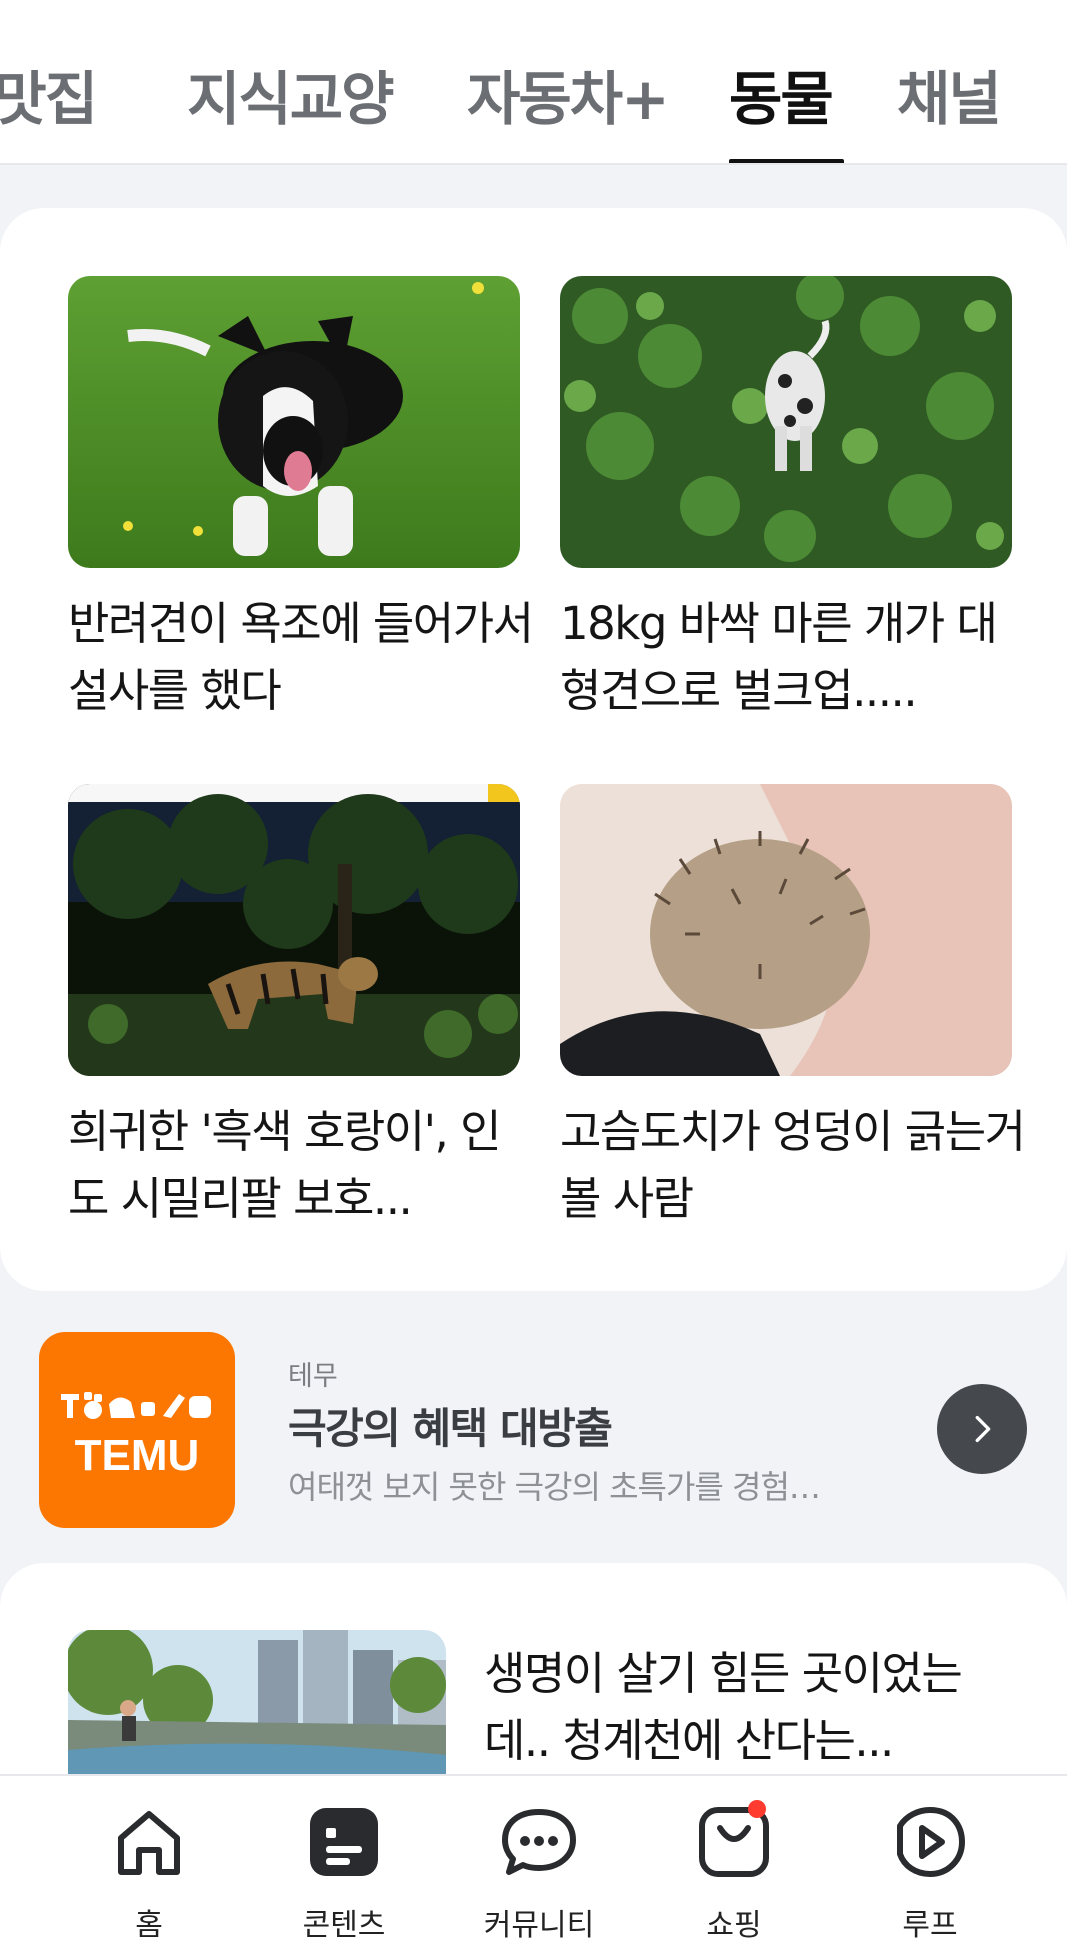 This screenshot has height=1949, width=1067. I want to click on temu-logo-text: TEMU, so click(137, 1455).